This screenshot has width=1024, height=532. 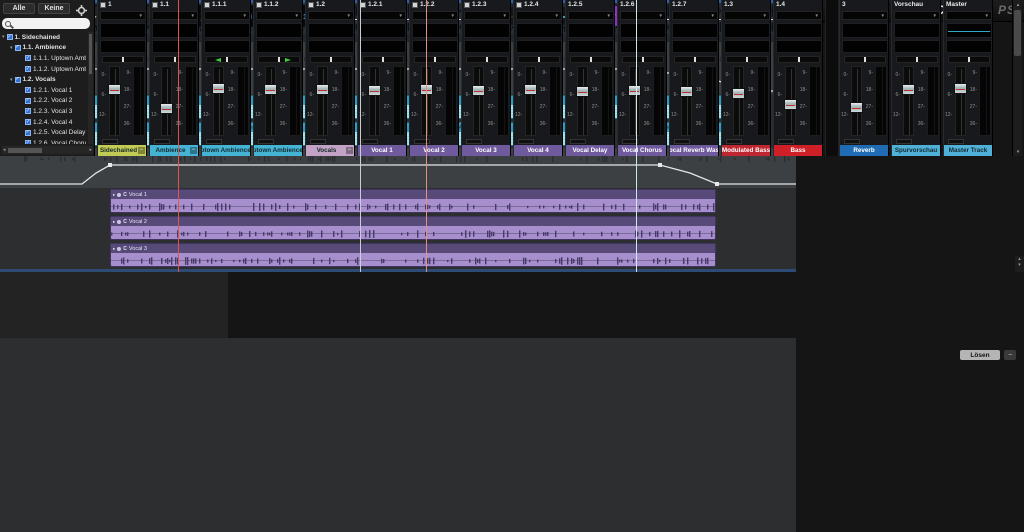 I want to click on mixer-strip-Vorschau: Vorschau ▼ 0- 6- 12- 9- 18- 27- 36- Spurvorschau, so click(x=916, y=78).